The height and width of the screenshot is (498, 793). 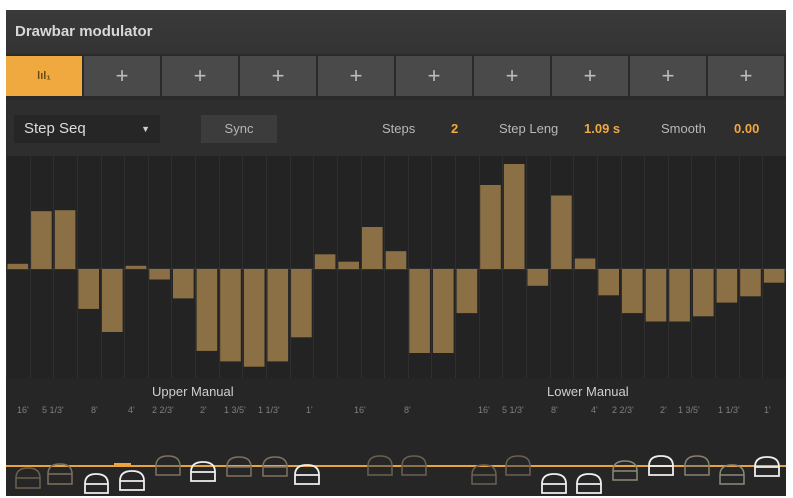 I want to click on smooth-label: Smooth, so click(x=683, y=128).